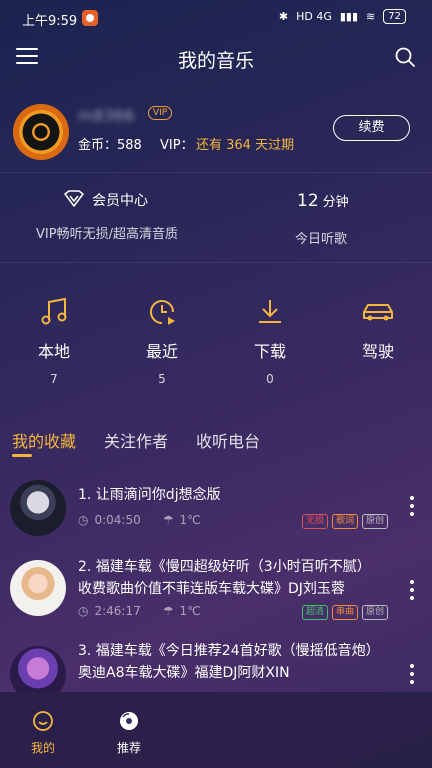  Describe the element at coordinates (177, 145) in the screenshot. I see `vip-label: VIP：` at that location.